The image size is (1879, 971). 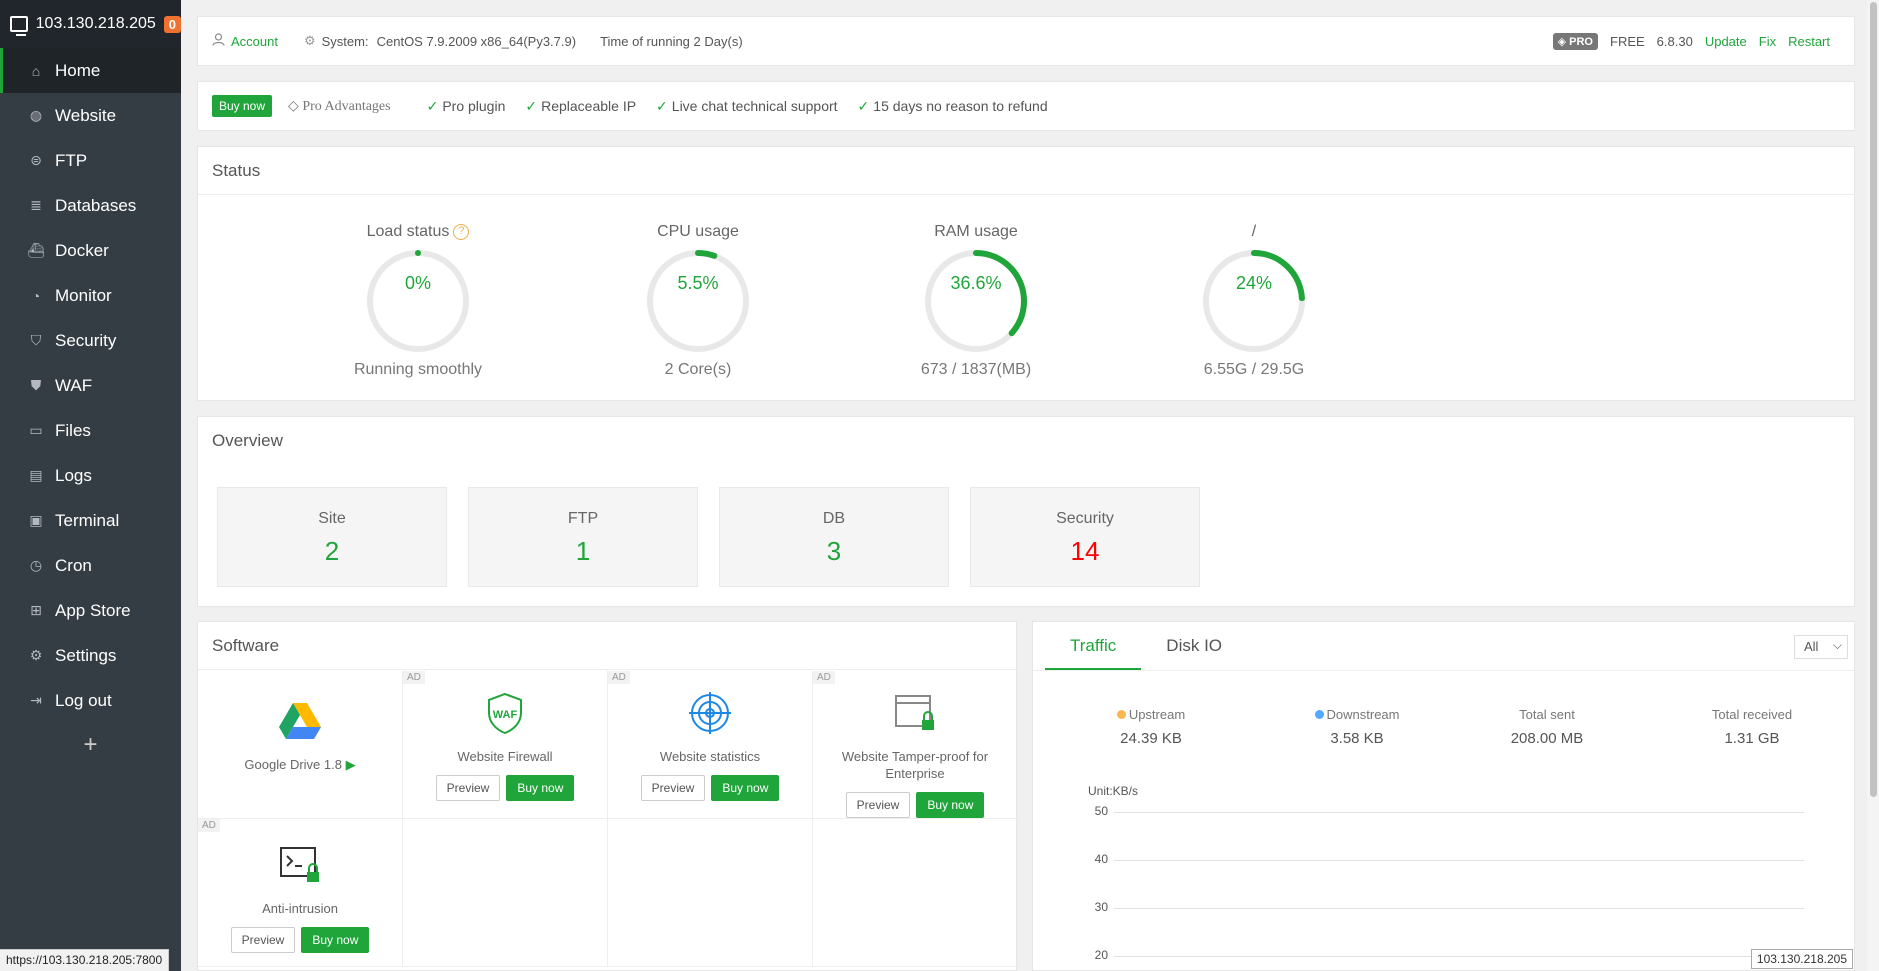 I want to click on help-icon: ?, so click(x=461, y=231).